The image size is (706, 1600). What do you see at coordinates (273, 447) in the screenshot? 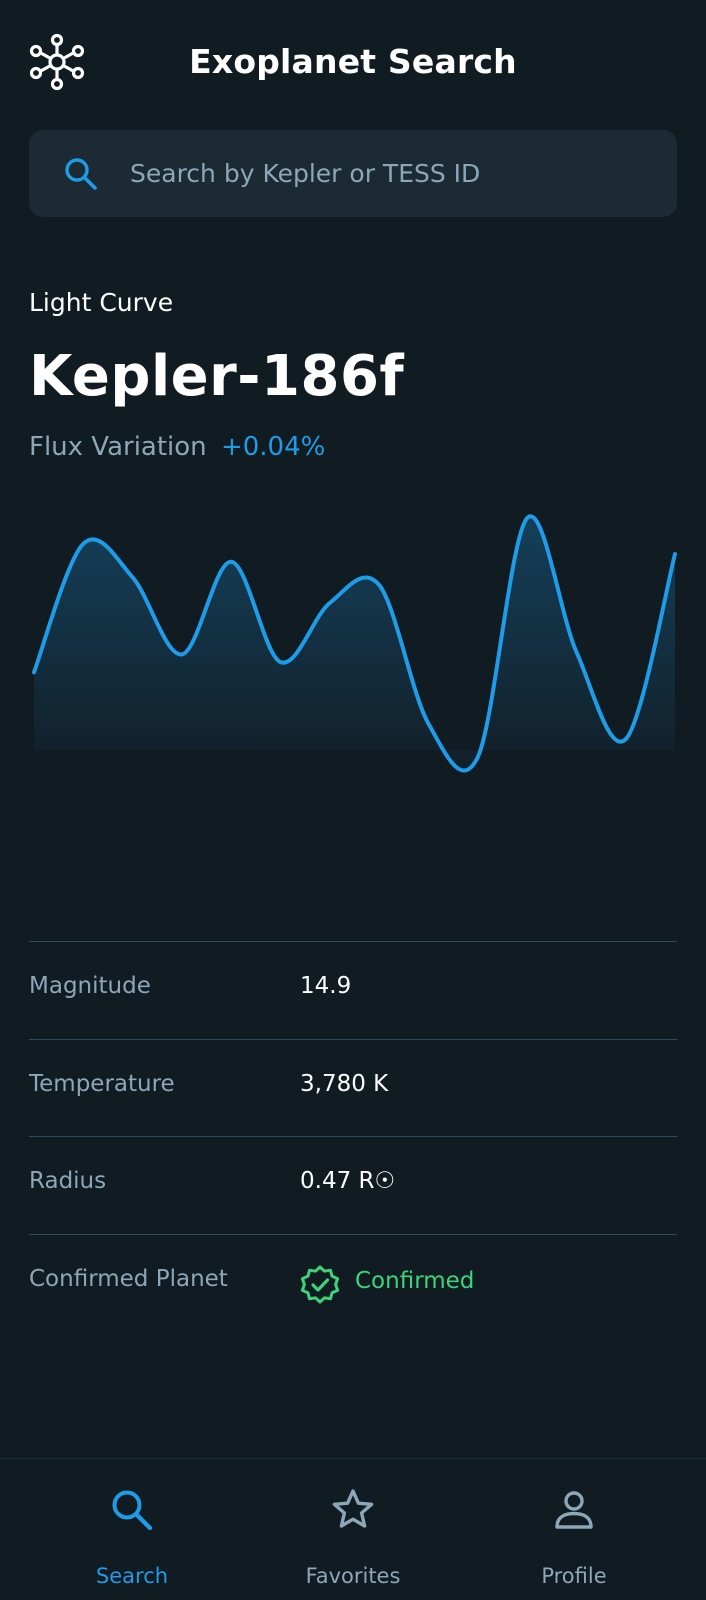
I see `flux-value: +0.04%` at bounding box center [273, 447].